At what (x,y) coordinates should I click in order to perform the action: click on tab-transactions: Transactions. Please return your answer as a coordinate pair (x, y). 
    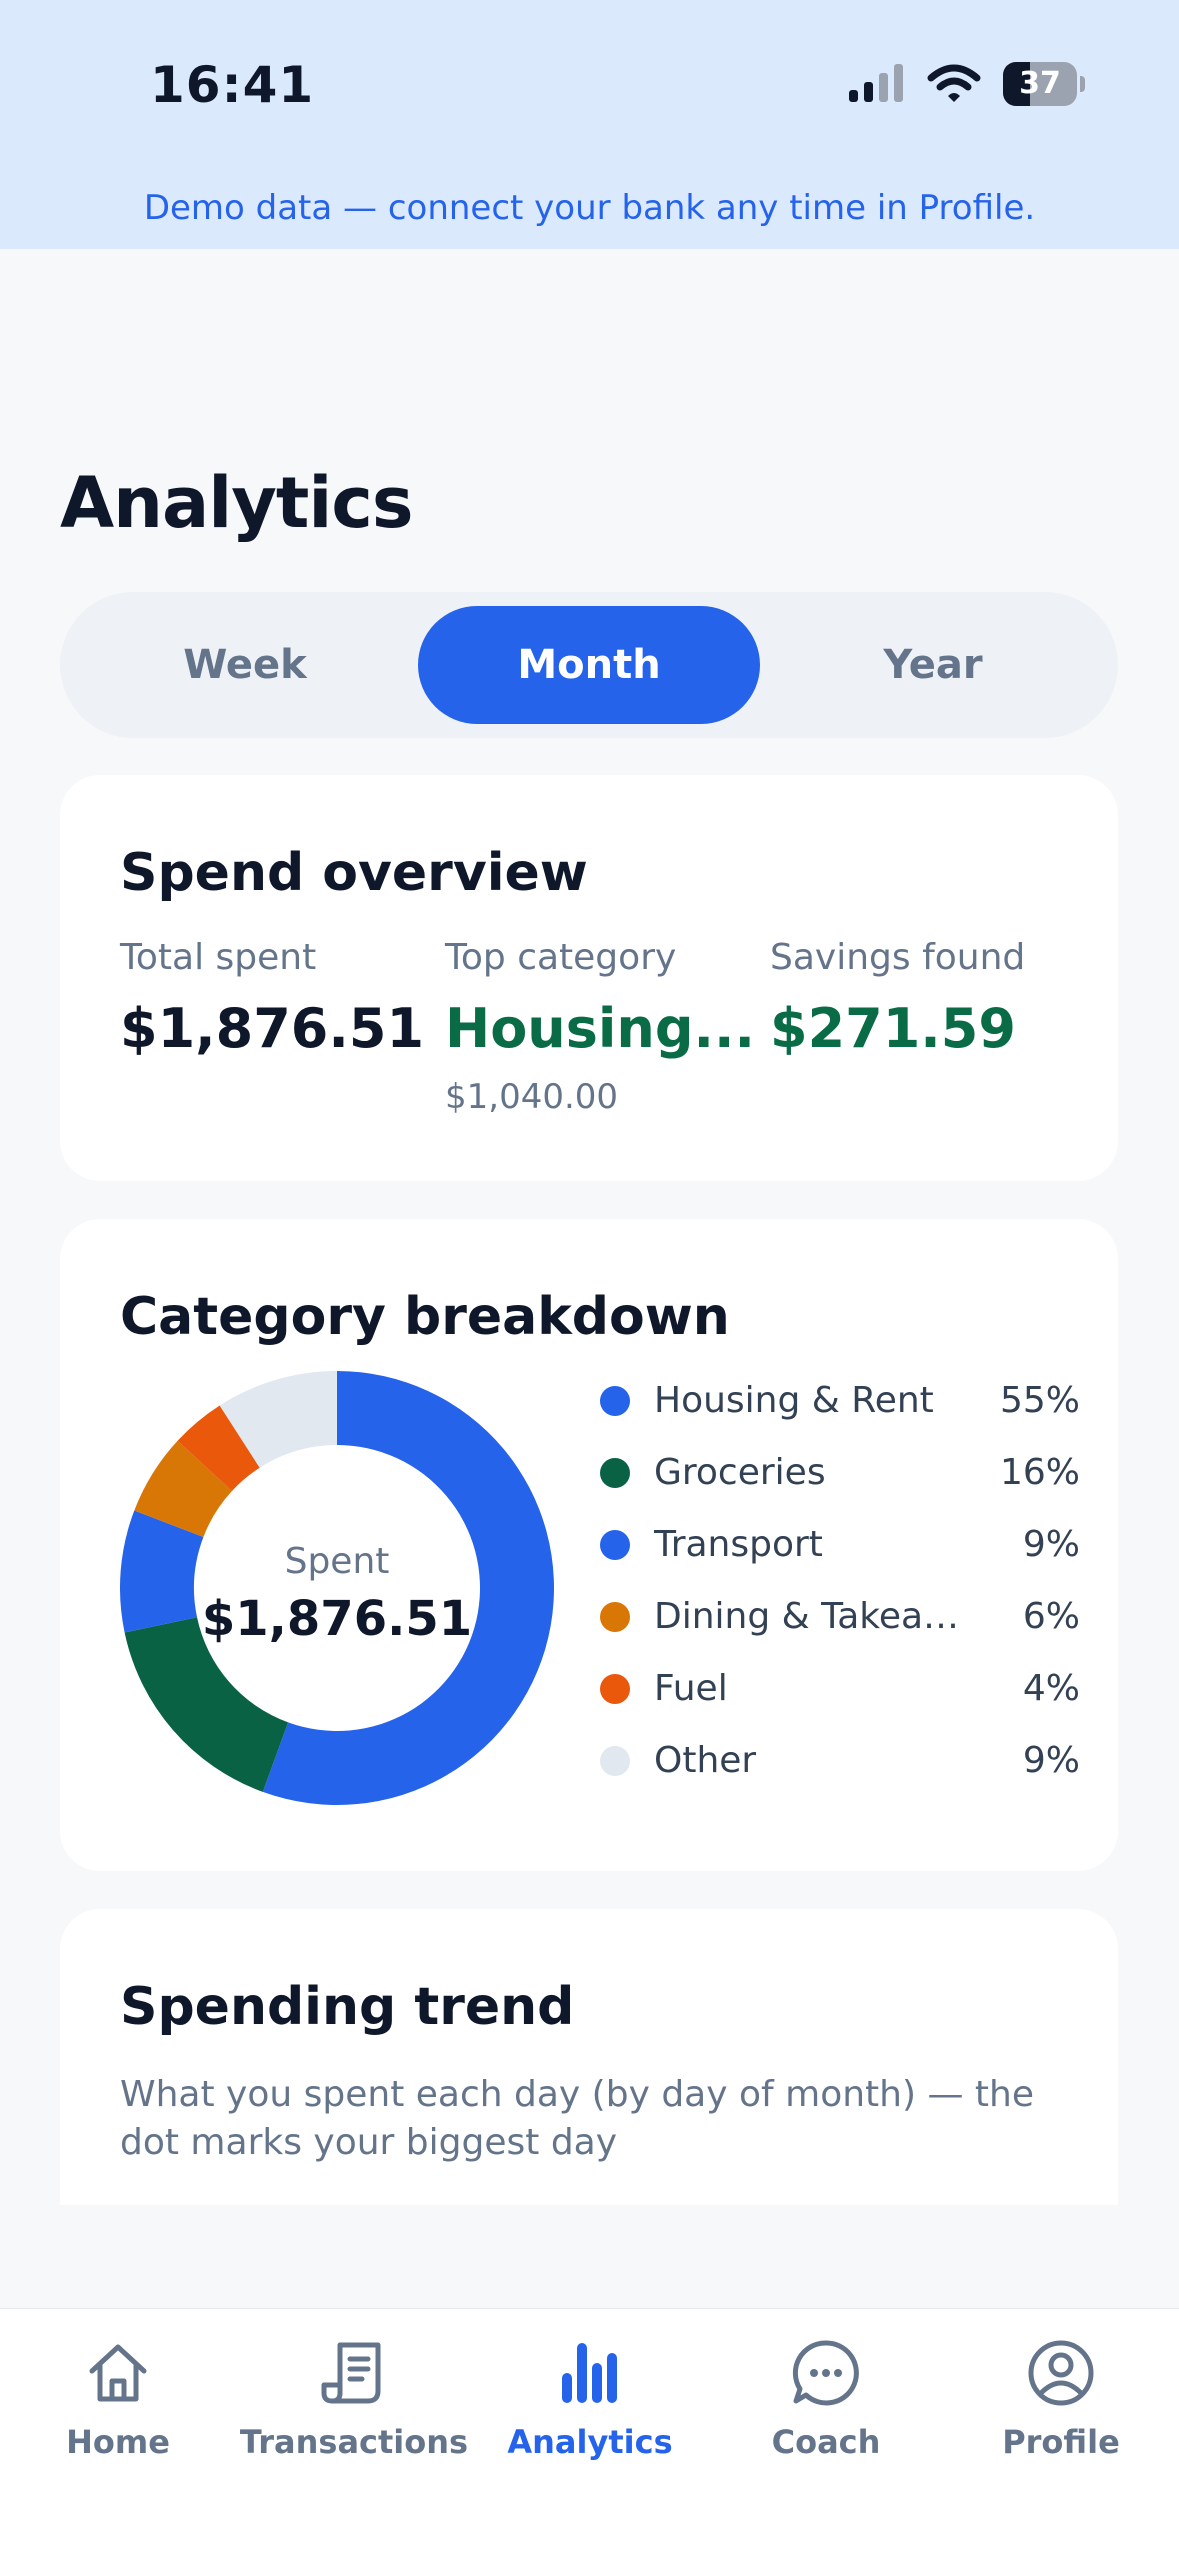
    Looking at the image, I should click on (354, 2409).